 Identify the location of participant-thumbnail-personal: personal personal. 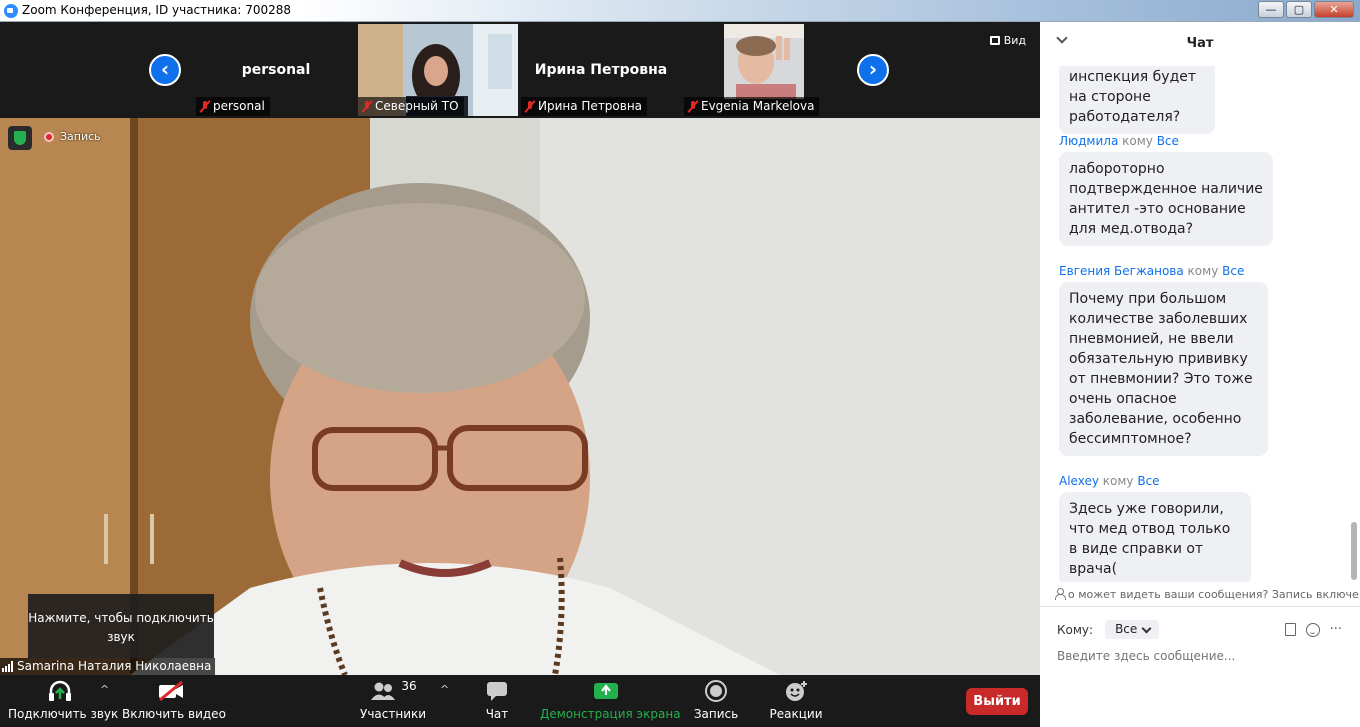
(276, 70).